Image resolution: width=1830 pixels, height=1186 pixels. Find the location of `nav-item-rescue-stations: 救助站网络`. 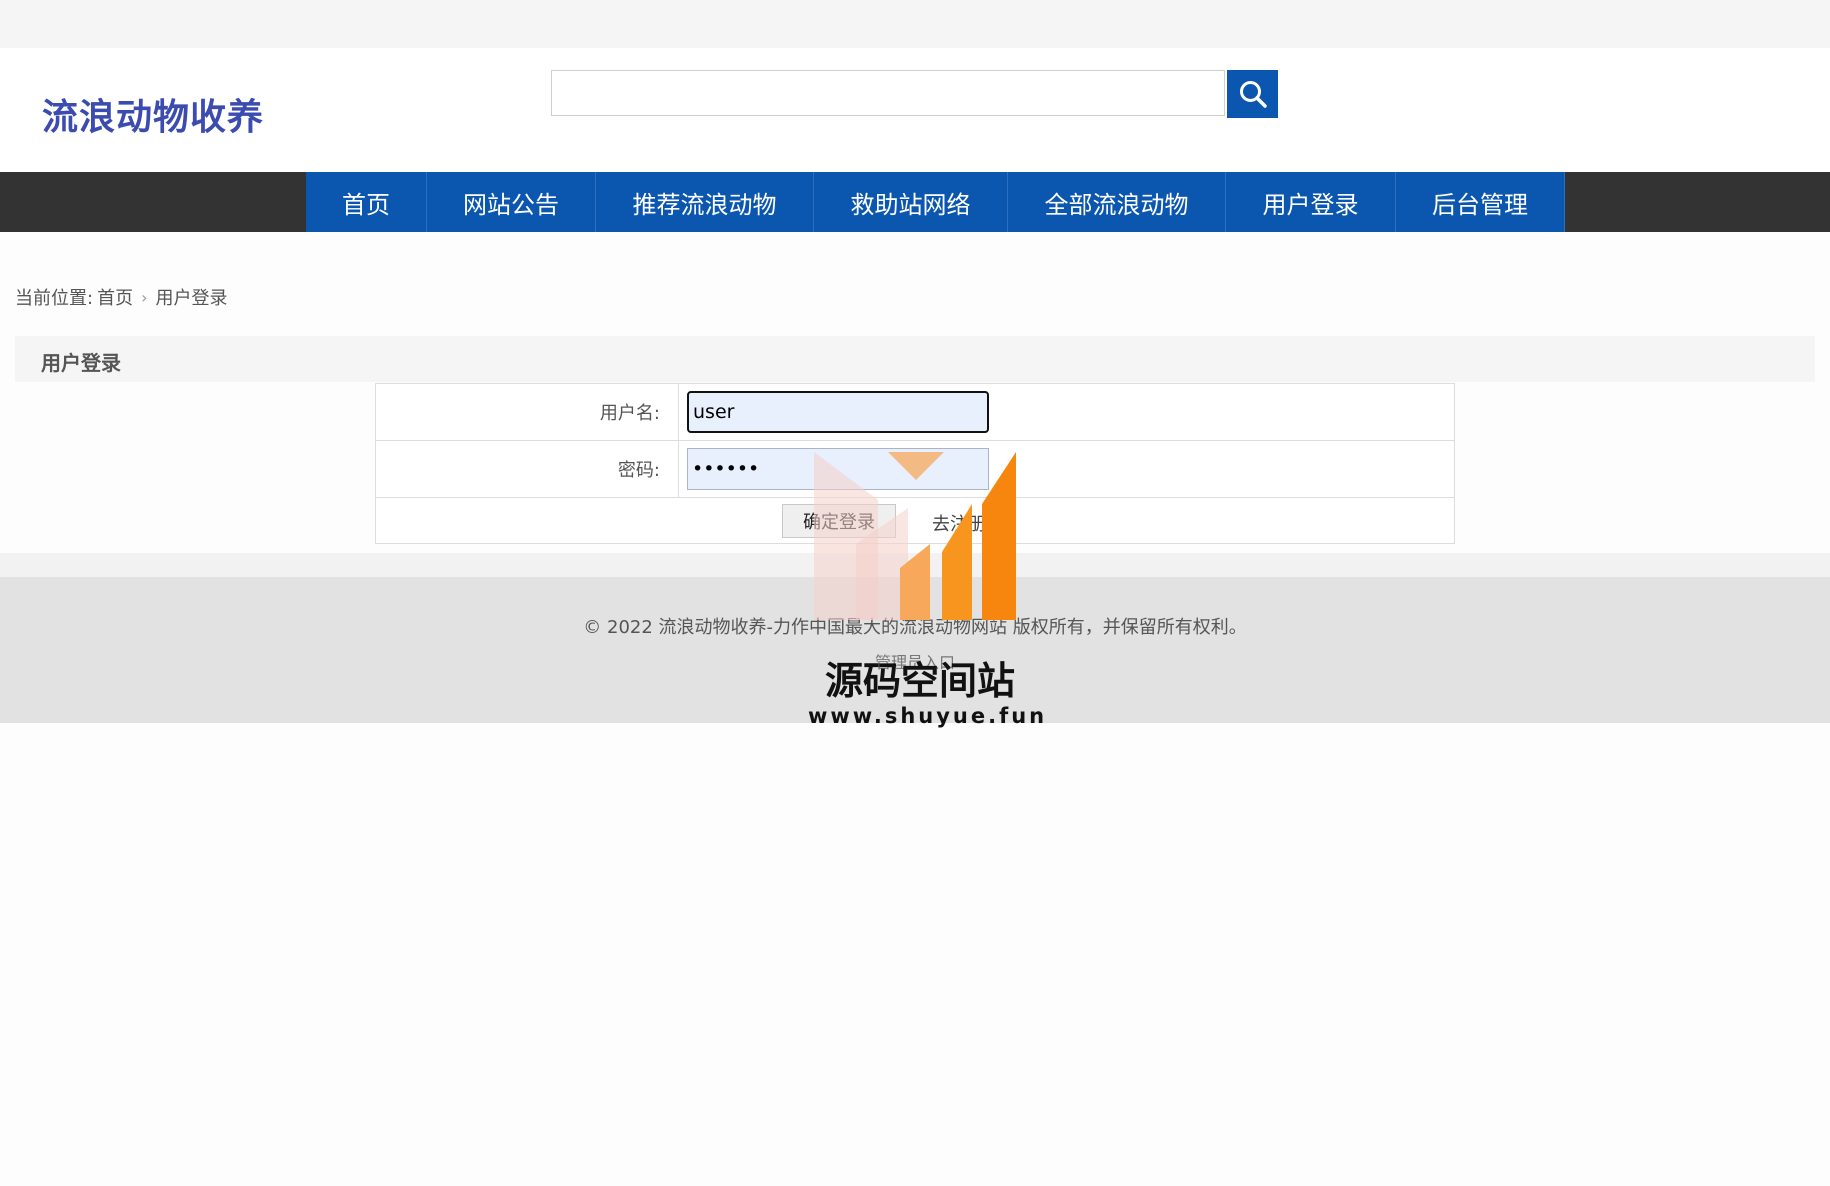

nav-item-rescue-stations: 救助站网络 is located at coordinates (911, 202).